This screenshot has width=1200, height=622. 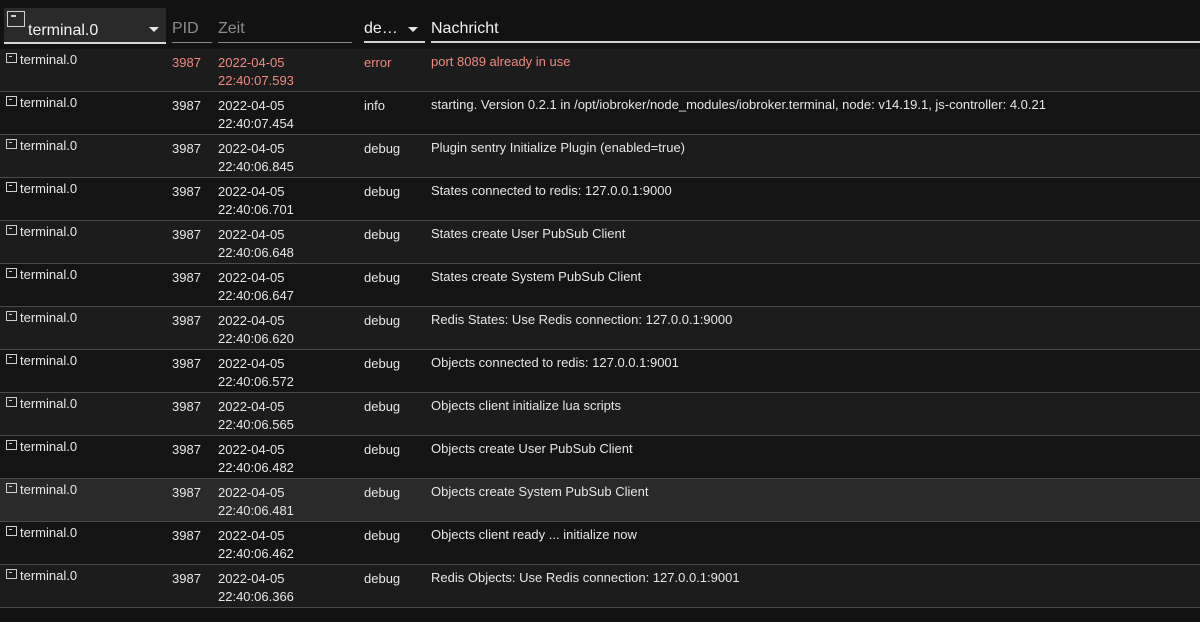 I want to click on log-time: 22:40:06.620, so click(x=256, y=338).